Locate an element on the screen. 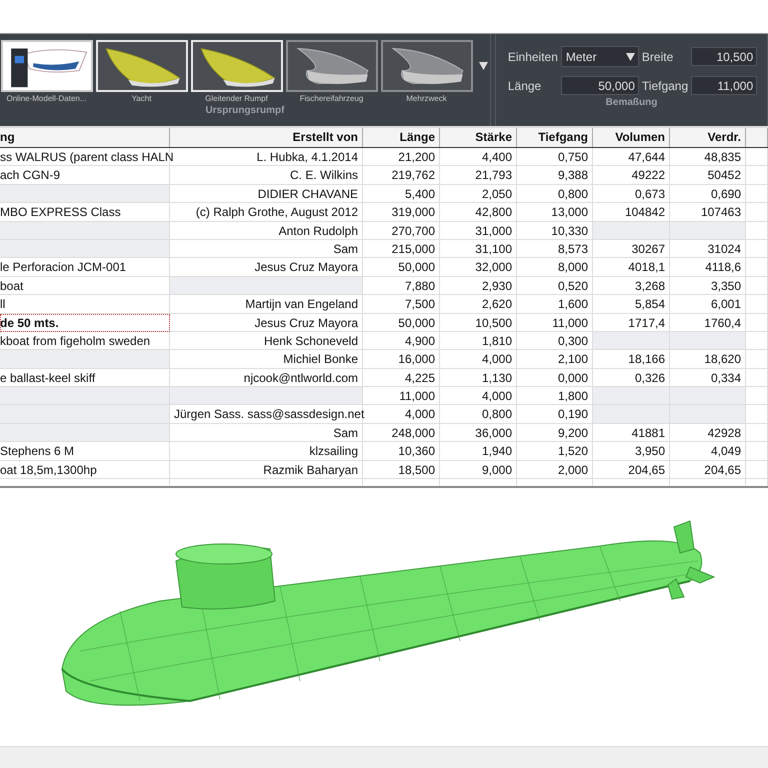  column-header: Länge is located at coordinates (401, 137).